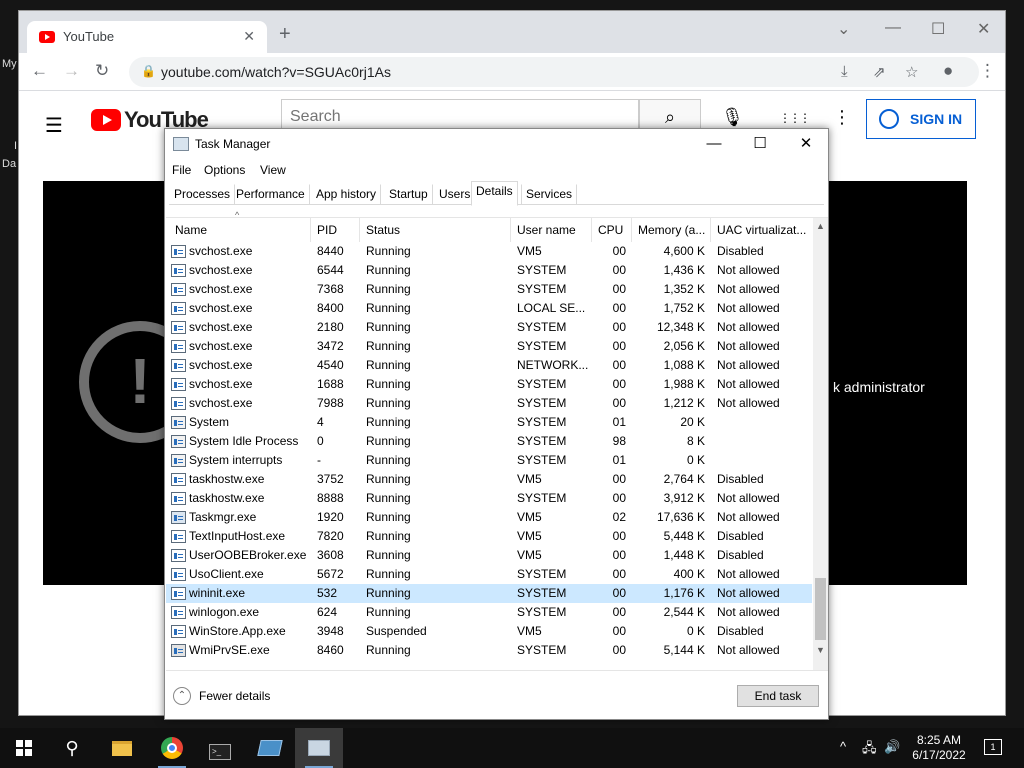 The width and height of the screenshot is (1024, 768). I want to click on task-manager-titlebar: Task Manager — ☐ ✕, so click(496, 144).